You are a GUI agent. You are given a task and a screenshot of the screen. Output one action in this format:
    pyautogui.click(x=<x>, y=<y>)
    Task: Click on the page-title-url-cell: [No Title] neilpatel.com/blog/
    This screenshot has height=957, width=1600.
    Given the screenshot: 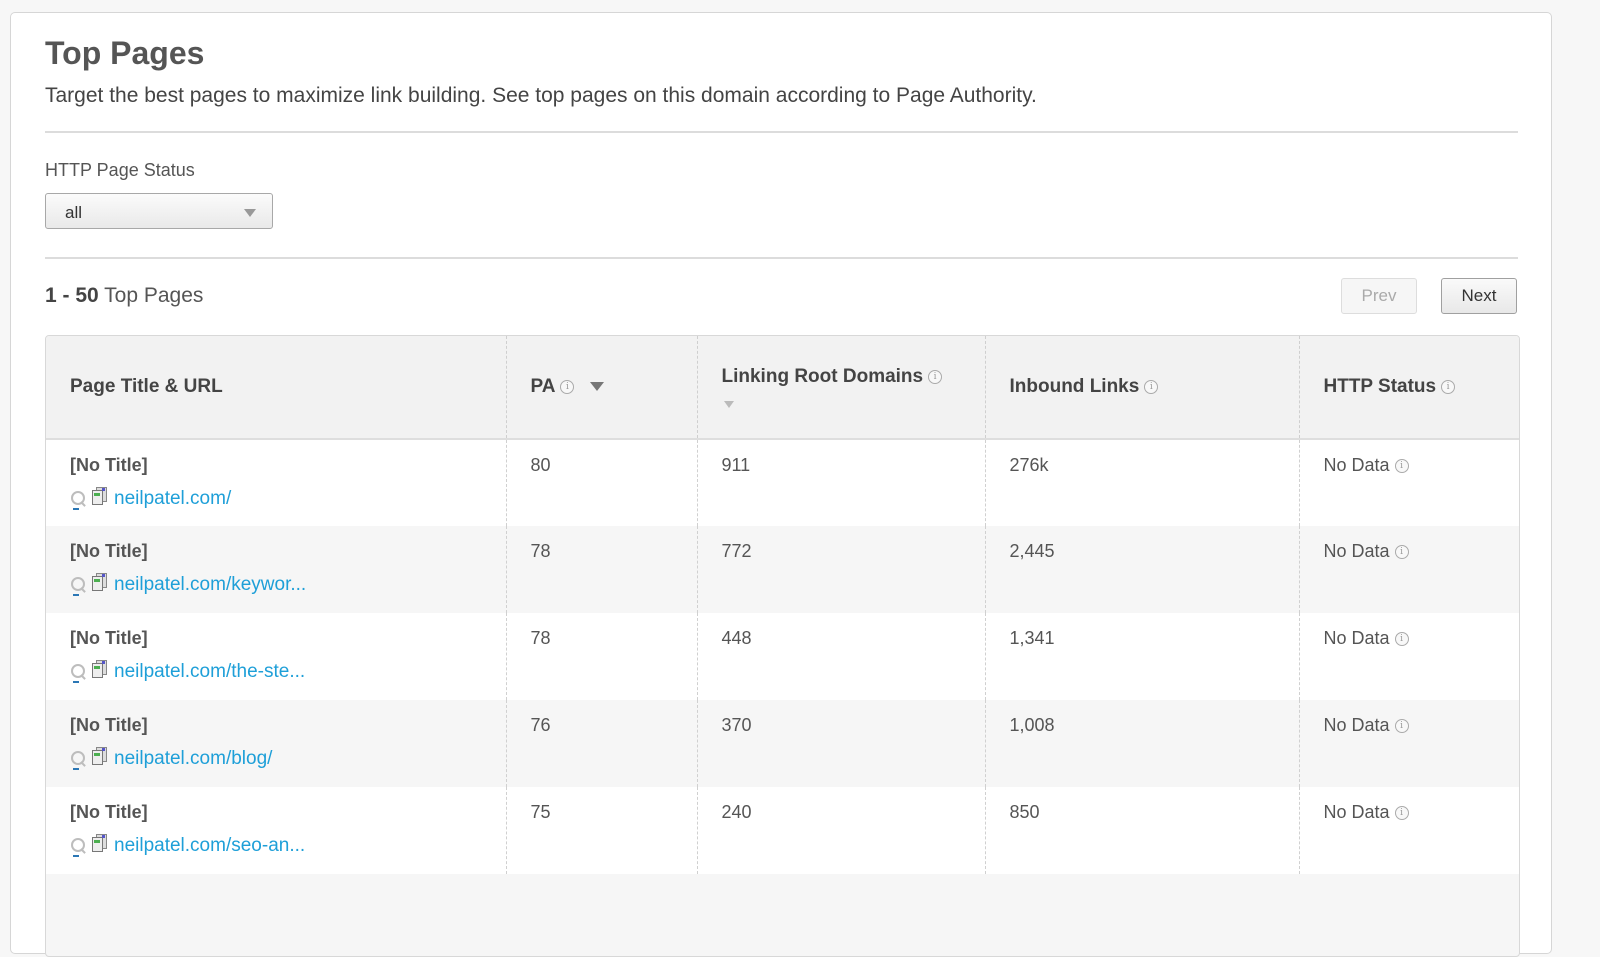 What is the action you would take?
    pyautogui.click(x=276, y=743)
    